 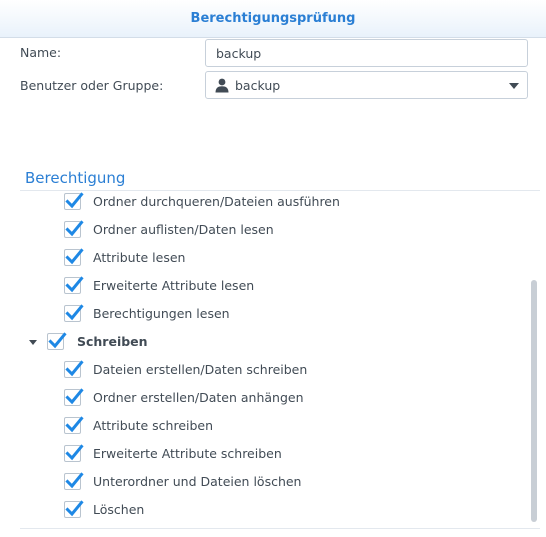 What do you see at coordinates (239, 53) in the screenshot?
I see `name-value: backup` at bounding box center [239, 53].